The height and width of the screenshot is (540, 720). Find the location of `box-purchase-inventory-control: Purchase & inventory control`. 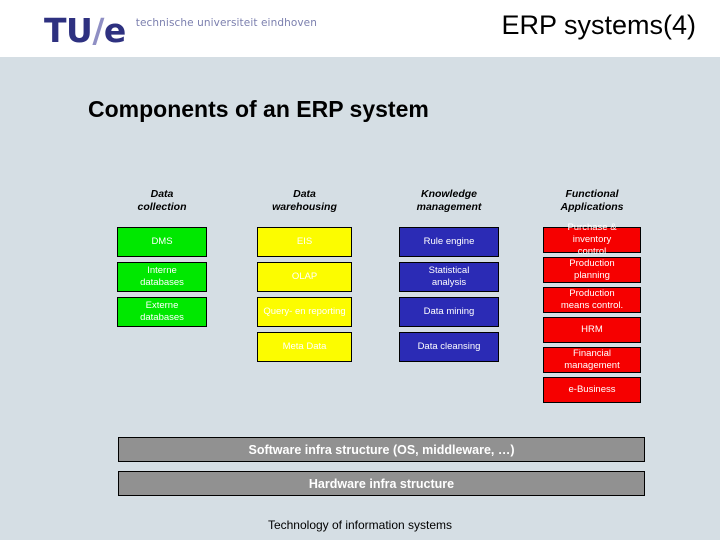

box-purchase-inventory-control: Purchase & inventory control is located at coordinates (592, 239).